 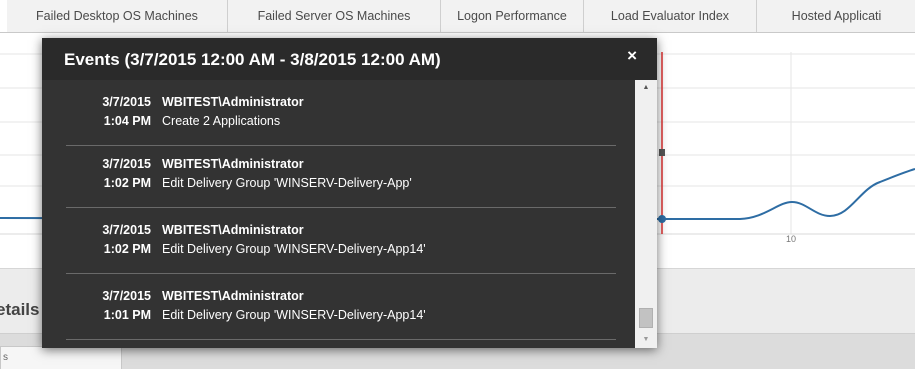 What do you see at coordinates (512, 16) in the screenshot?
I see `tab-logon-performance: Logon Performance` at bounding box center [512, 16].